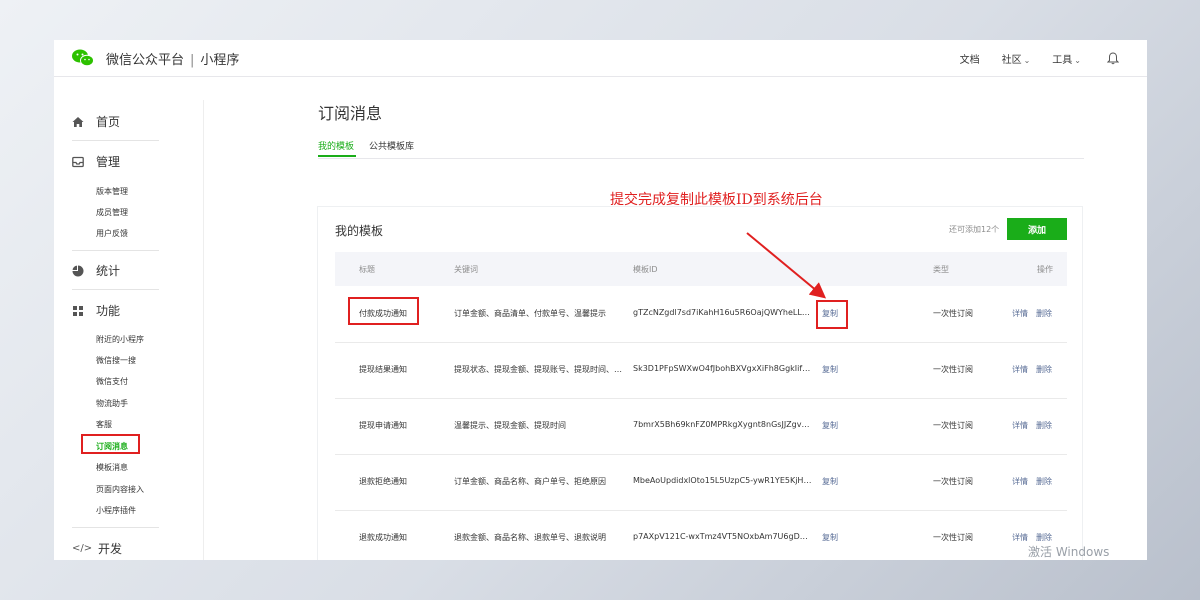 This screenshot has width=1200, height=600. I want to click on sidebar-features: 功能, so click(96, 310).